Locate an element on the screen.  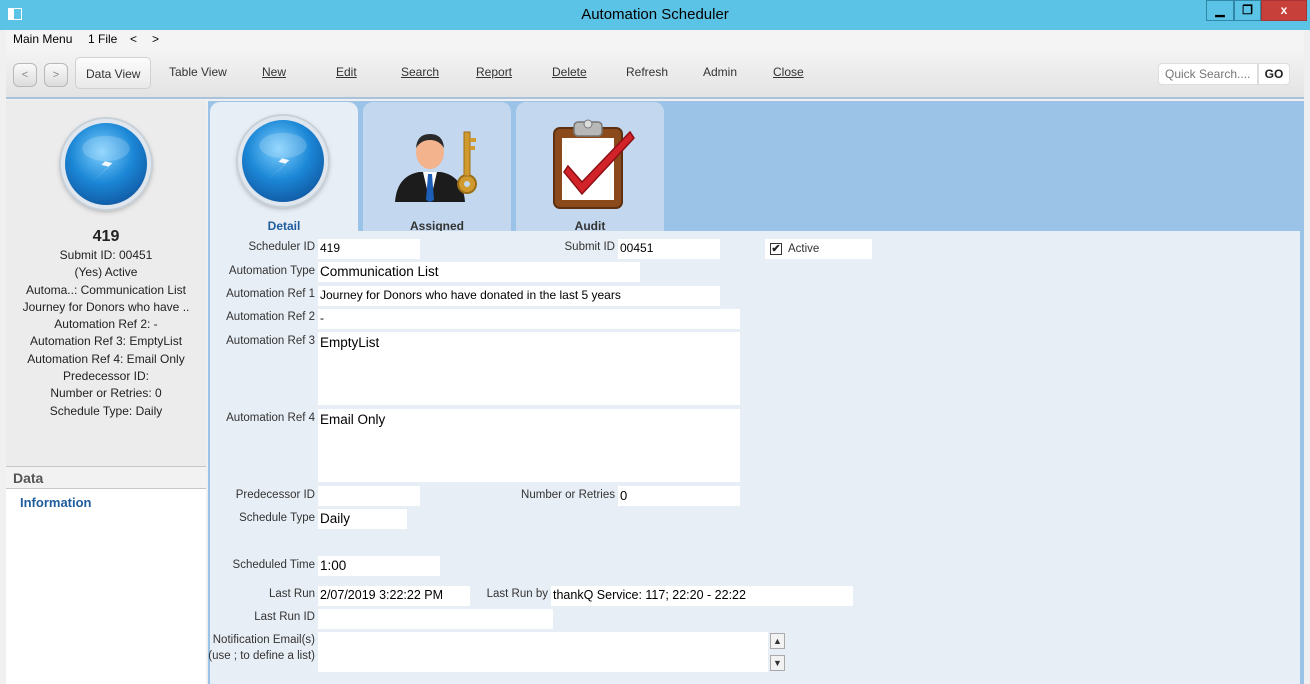
table-view-button: Table View is located at coordinates (198, 72).